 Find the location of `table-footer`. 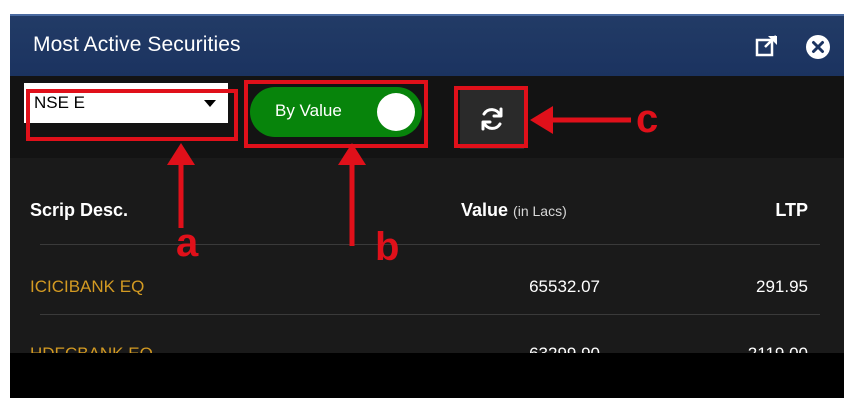

table-footer is located at coordinates (427, 375).